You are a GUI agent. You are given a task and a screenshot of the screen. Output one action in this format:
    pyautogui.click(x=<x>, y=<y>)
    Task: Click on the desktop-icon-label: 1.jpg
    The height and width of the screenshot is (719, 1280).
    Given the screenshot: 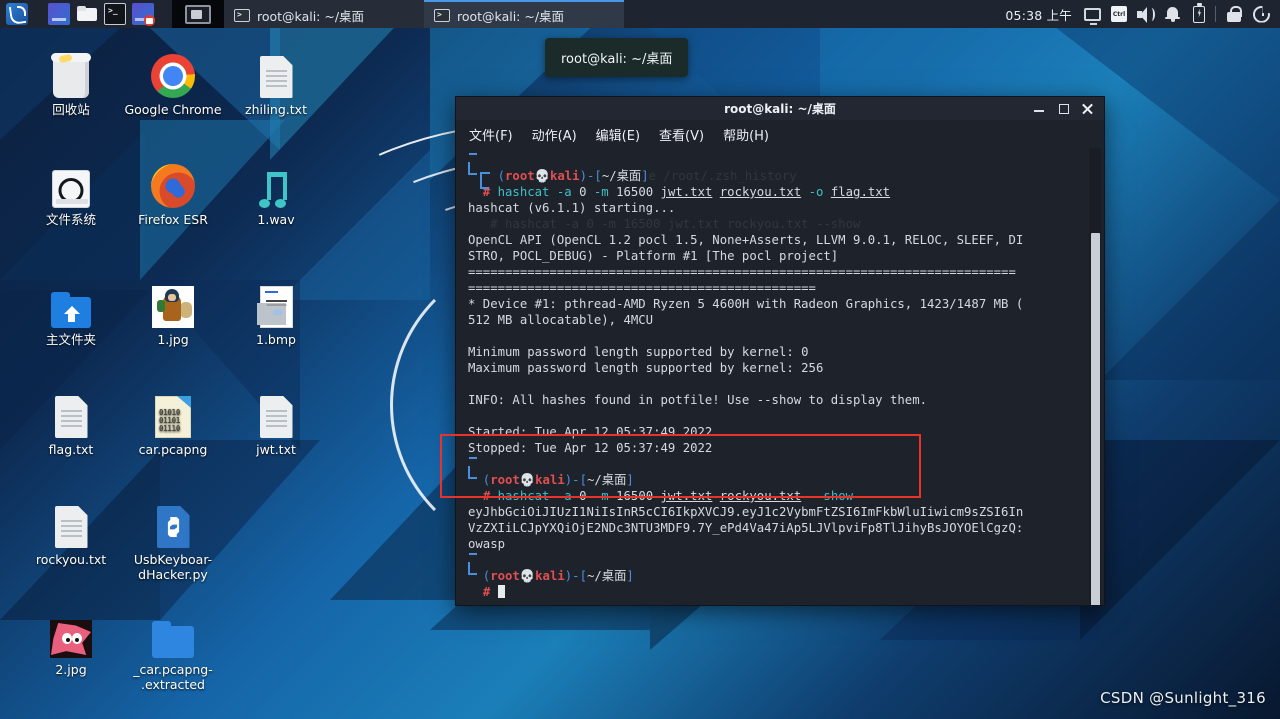 What is the action you would take?
    pyautogui.click(x=173, y=339)
    